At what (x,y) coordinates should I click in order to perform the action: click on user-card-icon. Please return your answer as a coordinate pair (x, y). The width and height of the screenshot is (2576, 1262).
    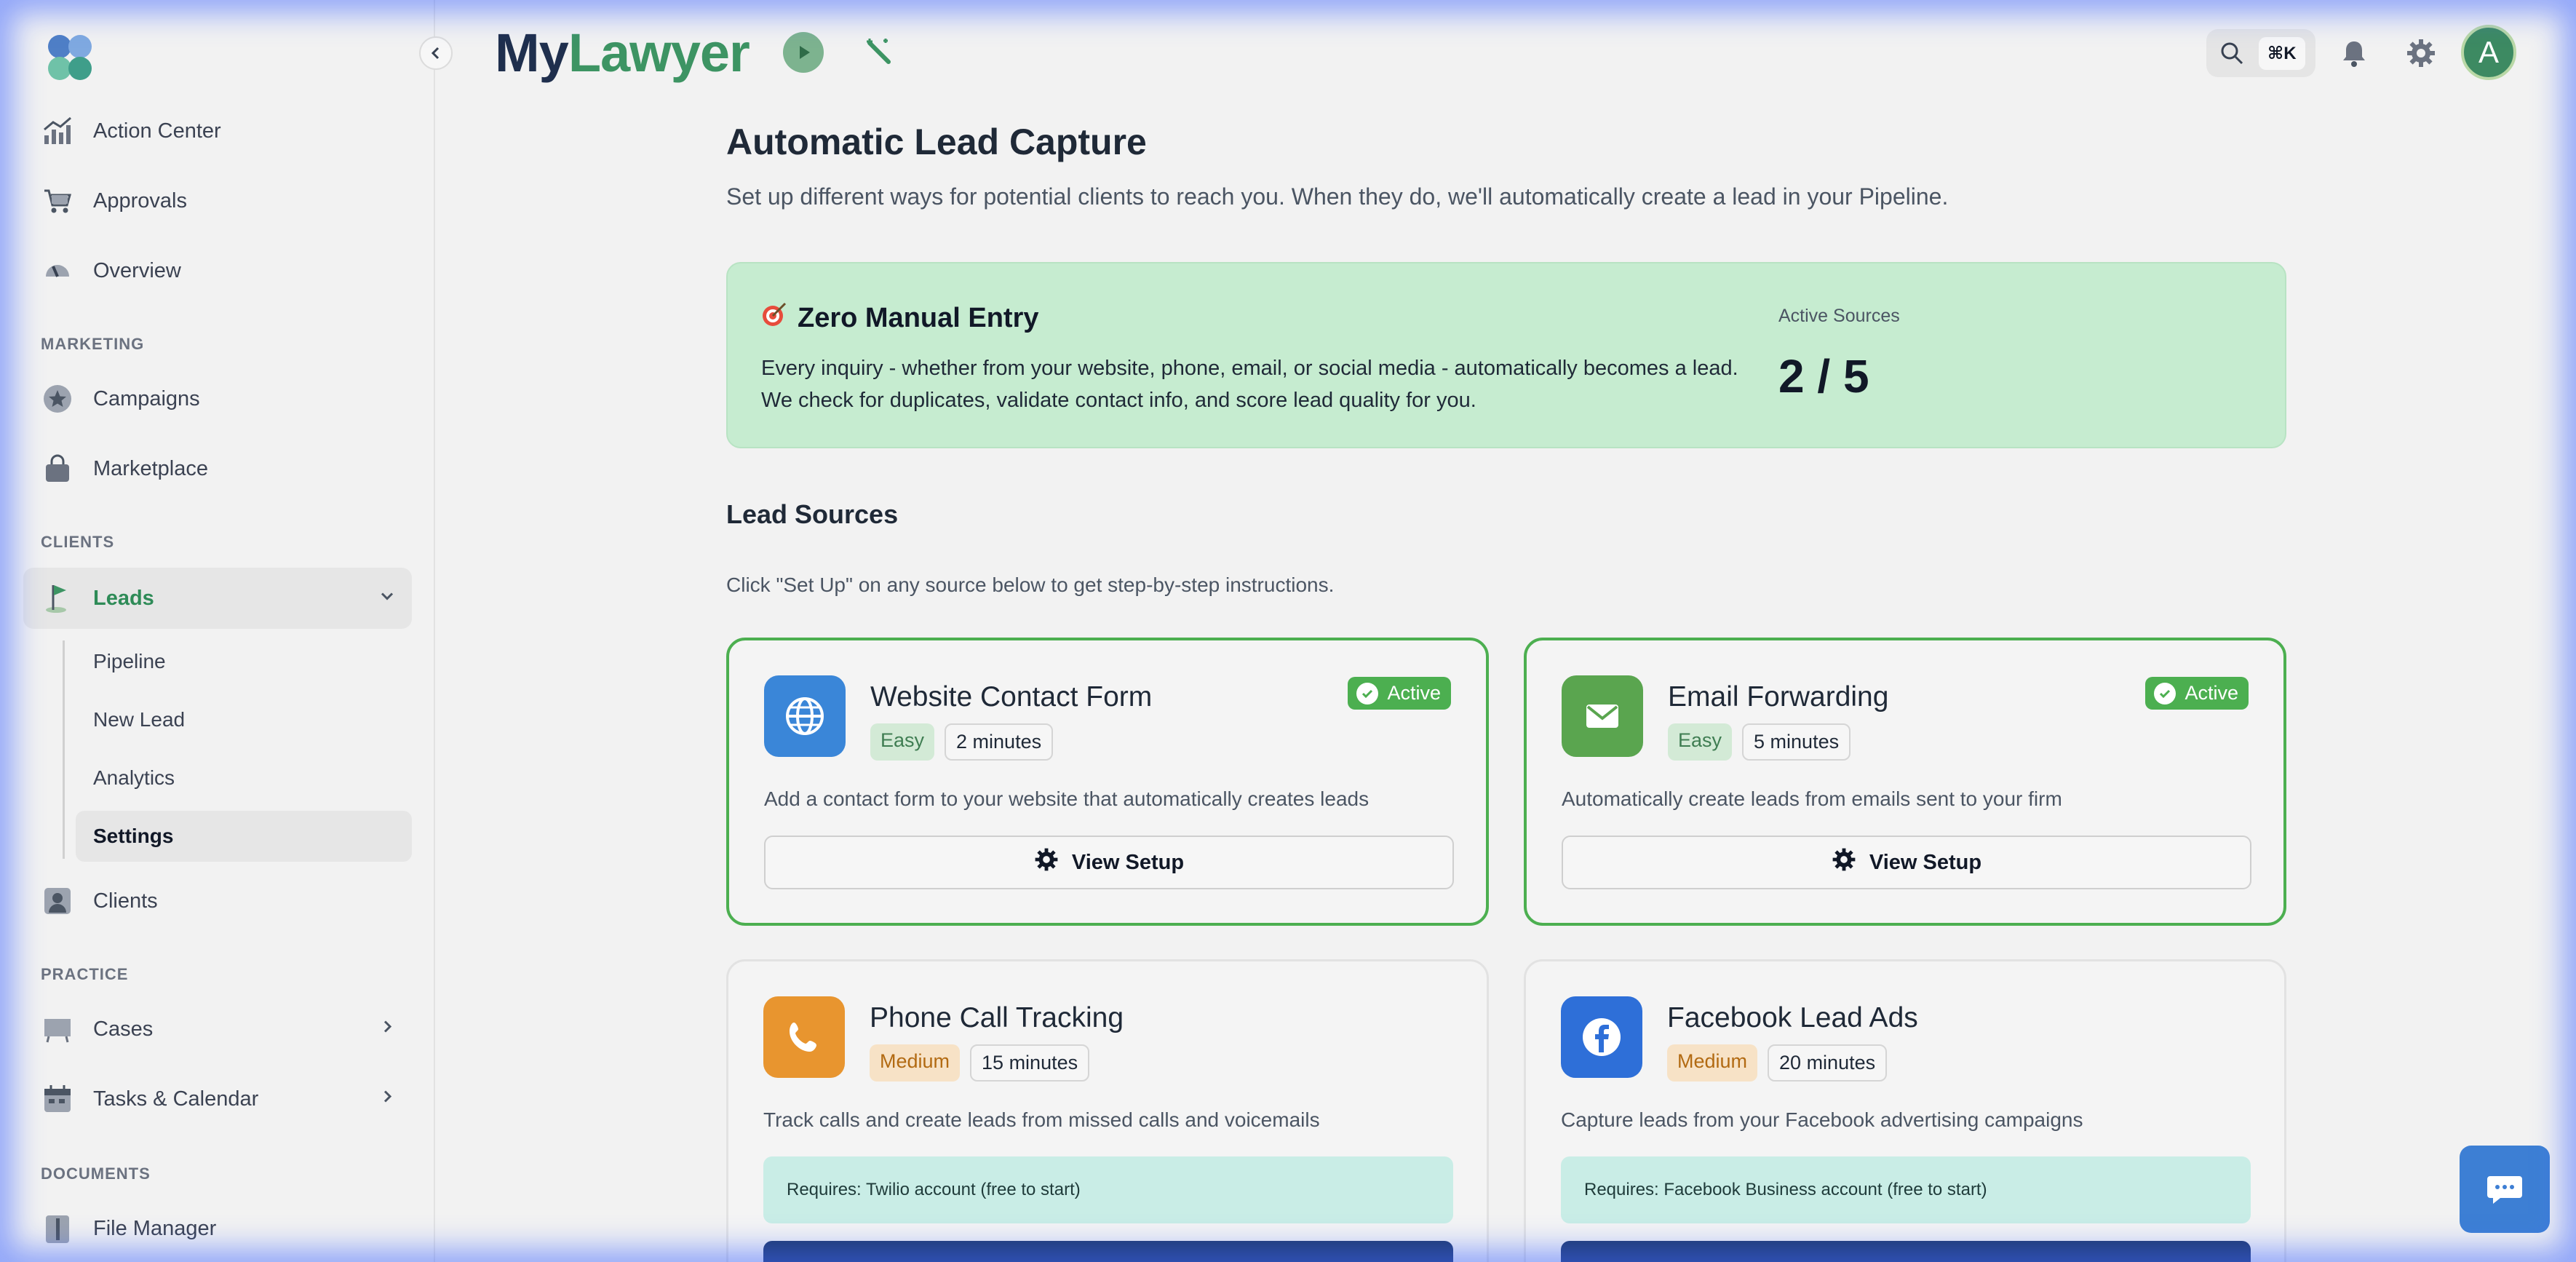
    Looking at the image, I should click on (57, 901).